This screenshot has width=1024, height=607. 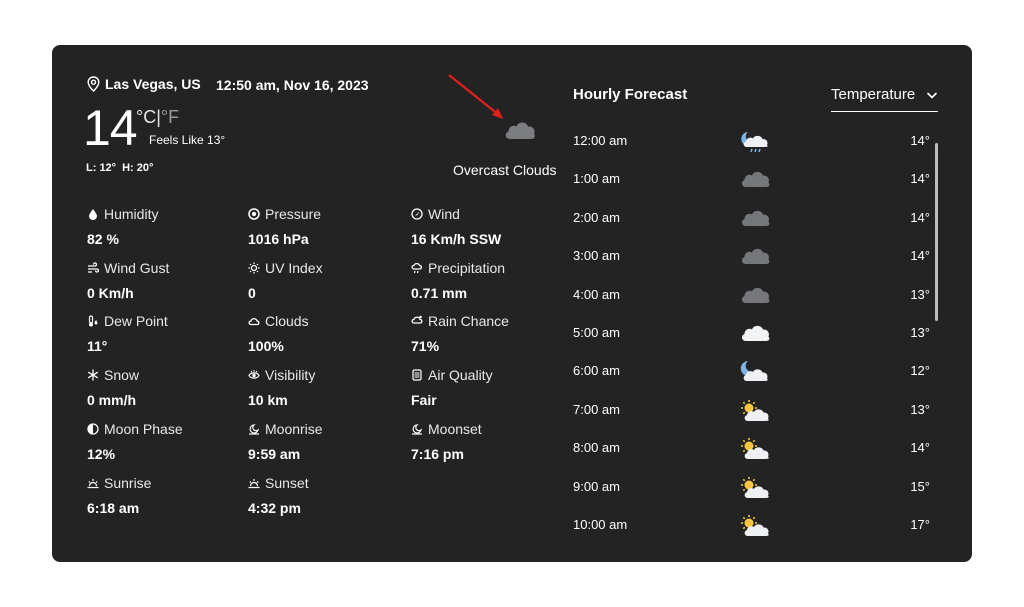 What do you see at coordinates (113, 507) in the screenshot?
I see `metric-value: 6:18 am` at bounding box center [113, 507].